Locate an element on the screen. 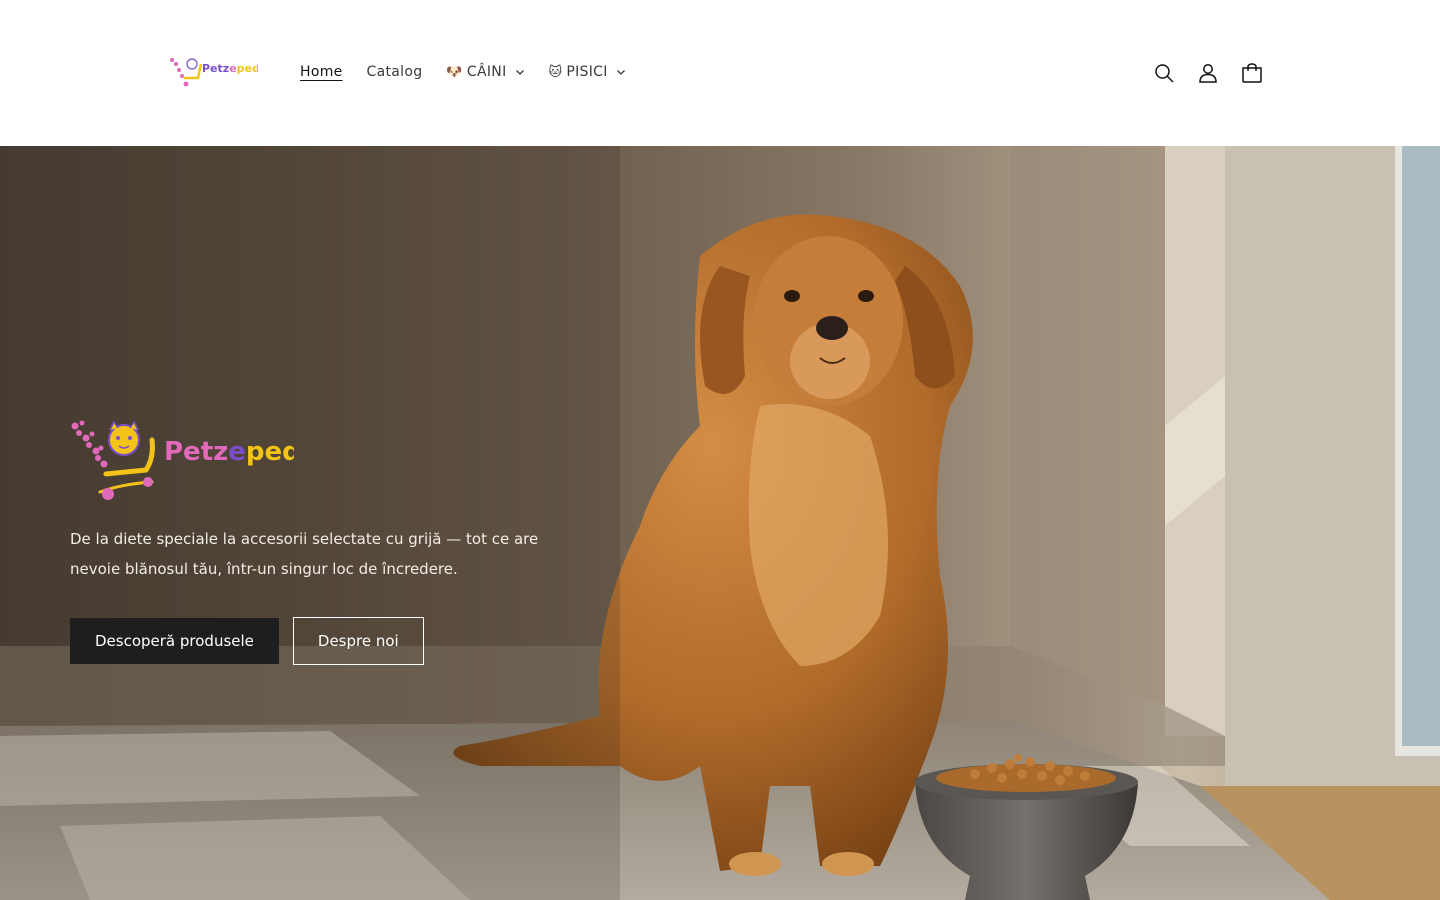 This screenshot has height=900, width=1440. nav-item-catalog: Catalog is located at coordinates (395, 72).